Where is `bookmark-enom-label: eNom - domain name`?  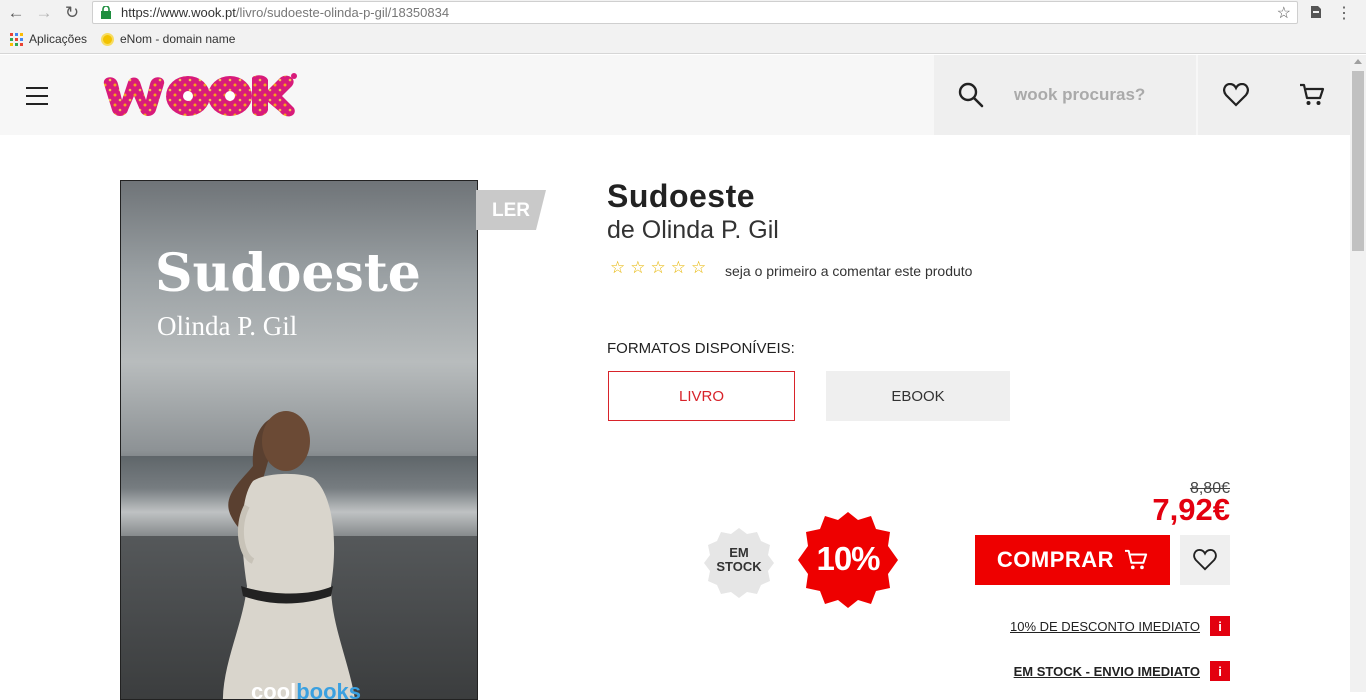 bookmark-enom-label: eNom - domain name is located at coordinates (178, 39).